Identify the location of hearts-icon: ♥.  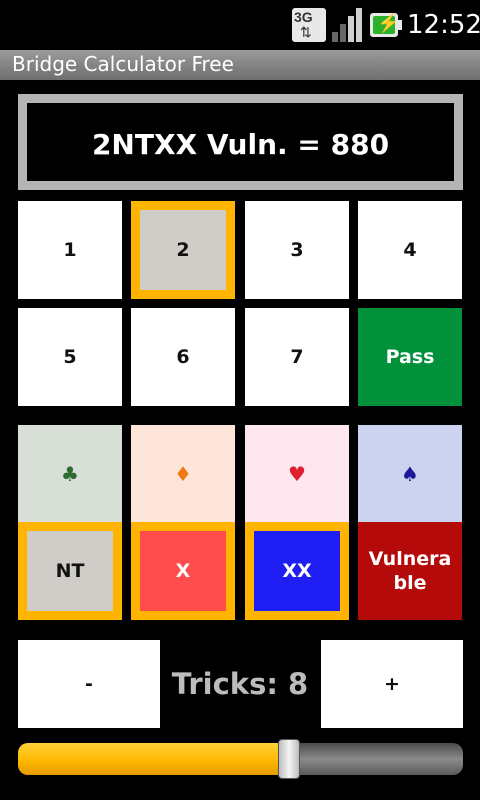
(297, 474).